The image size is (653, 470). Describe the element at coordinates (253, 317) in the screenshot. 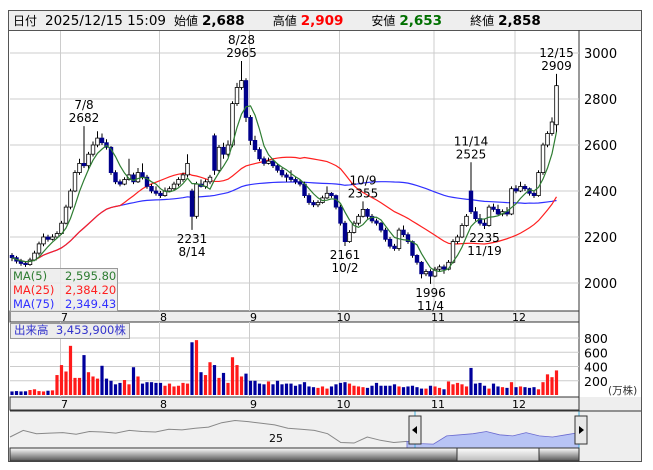

I see `month-label-top: 9` at that location.